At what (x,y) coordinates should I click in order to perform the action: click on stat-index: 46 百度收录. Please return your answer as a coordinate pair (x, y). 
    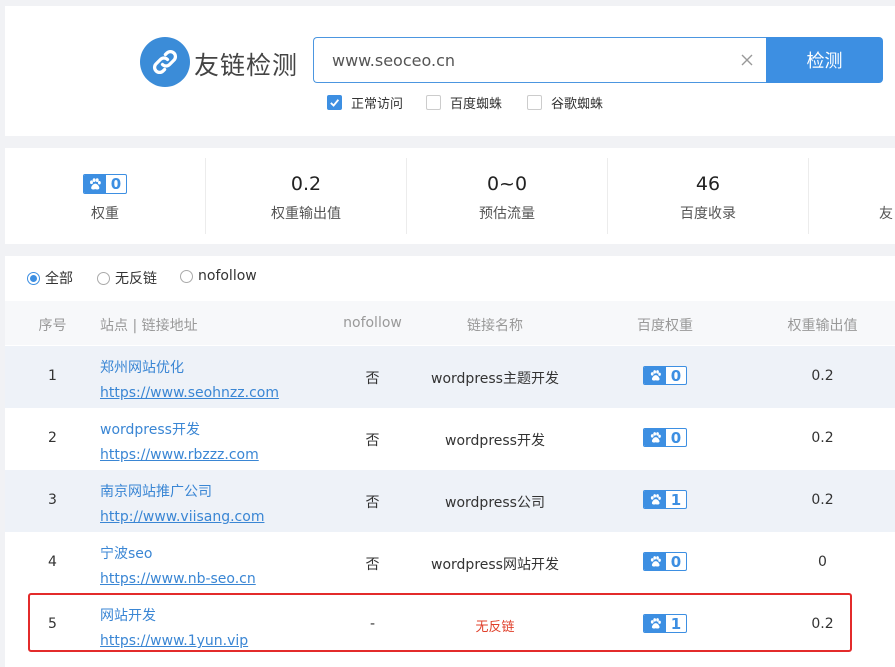
    Looking at the image, I should click on (708, 196).